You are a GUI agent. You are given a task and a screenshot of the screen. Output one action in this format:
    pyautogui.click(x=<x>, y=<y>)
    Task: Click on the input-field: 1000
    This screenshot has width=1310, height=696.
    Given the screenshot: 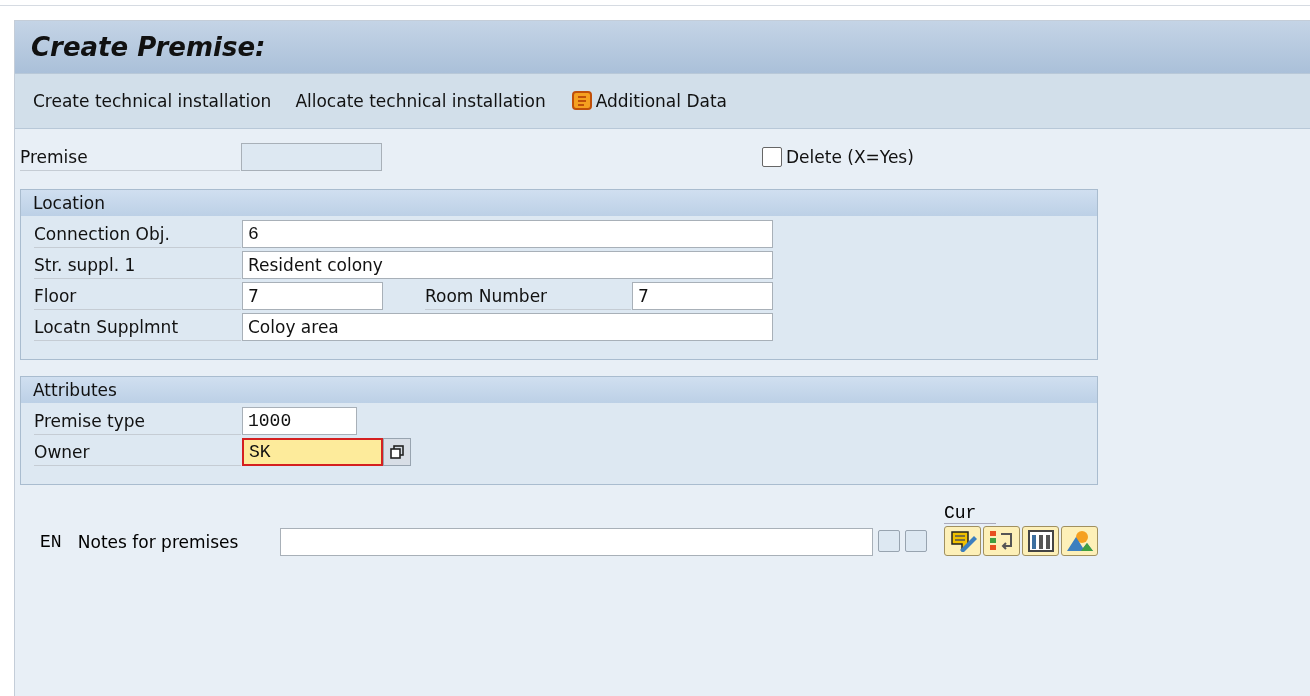 What is the action you would take?
    pyautogui.click(x=299, y=421)
    